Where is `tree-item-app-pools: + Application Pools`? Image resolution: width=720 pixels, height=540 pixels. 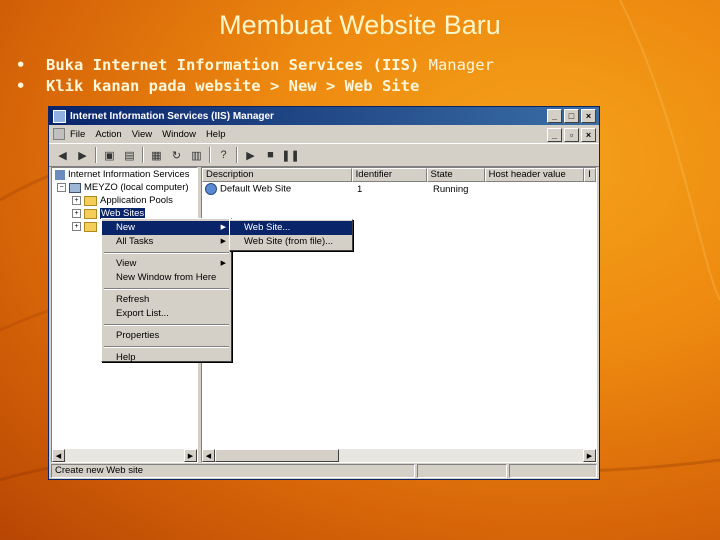
tree-item-app-pools: + Application Pools is located at coordinates (124, 200).